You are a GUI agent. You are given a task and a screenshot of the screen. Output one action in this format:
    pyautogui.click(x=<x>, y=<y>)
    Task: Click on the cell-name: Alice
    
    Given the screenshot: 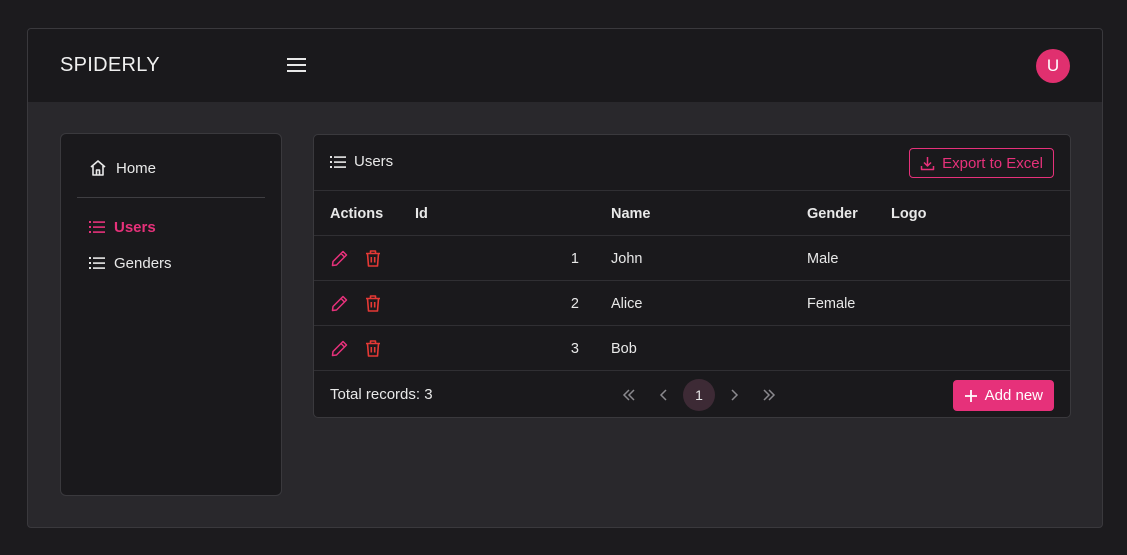 What is the action you would take?
    pyautogui.click(x=627, y=303)
    